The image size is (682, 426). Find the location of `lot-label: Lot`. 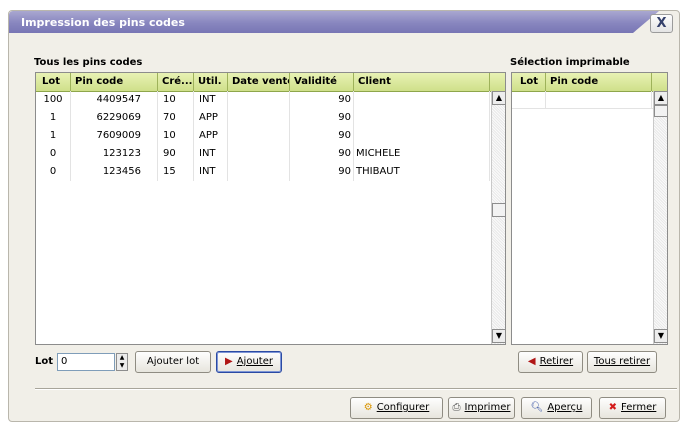

lot-label: Lot is located at coordinates (44, 361).